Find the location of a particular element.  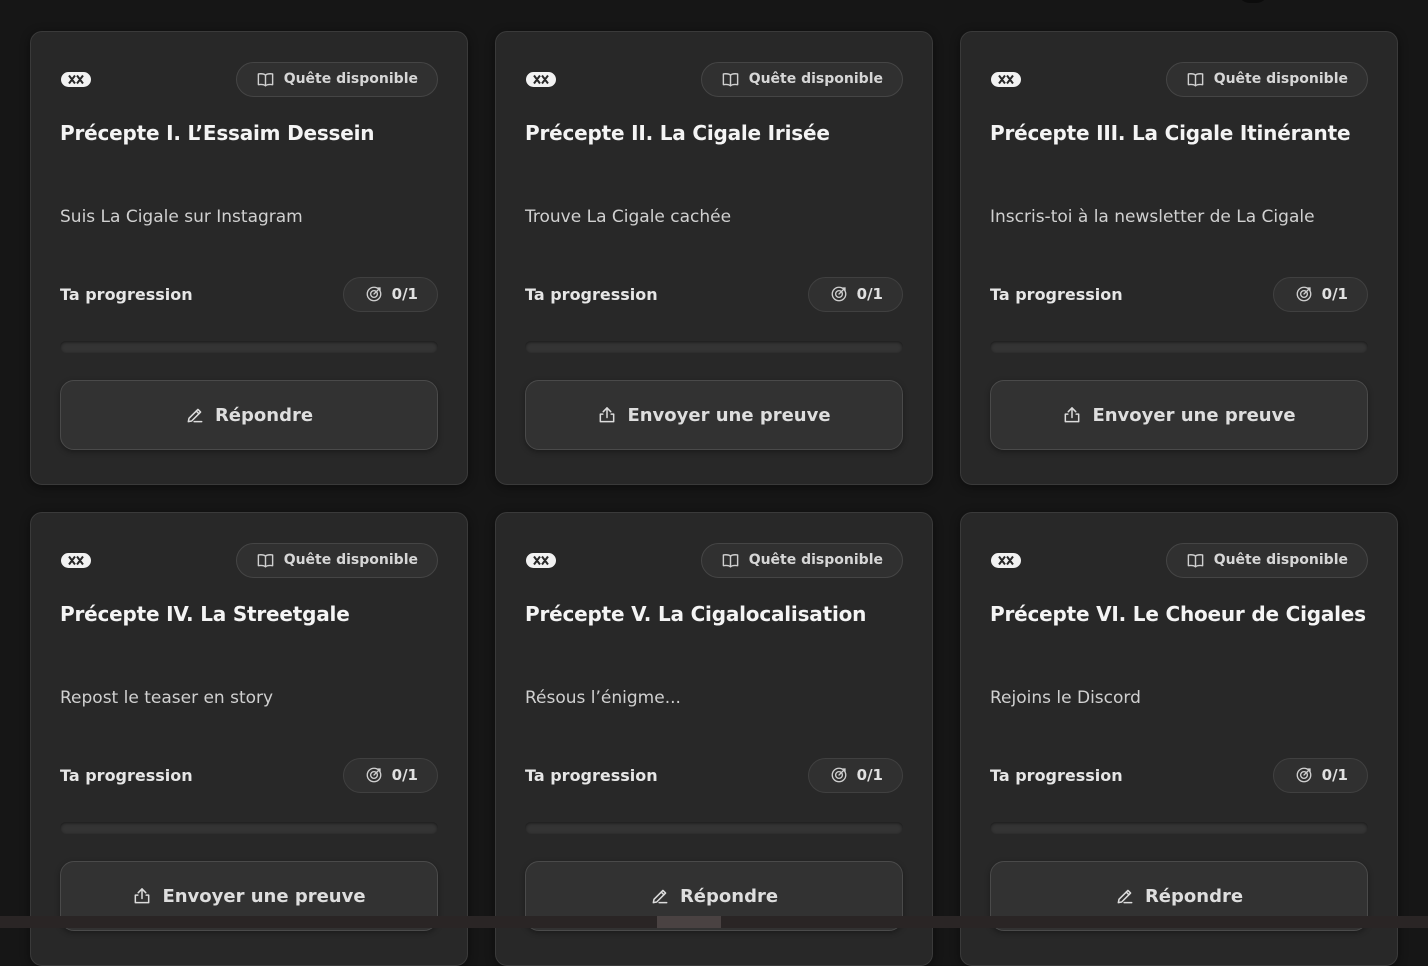

taskbar is located at coordinates (714, 922).